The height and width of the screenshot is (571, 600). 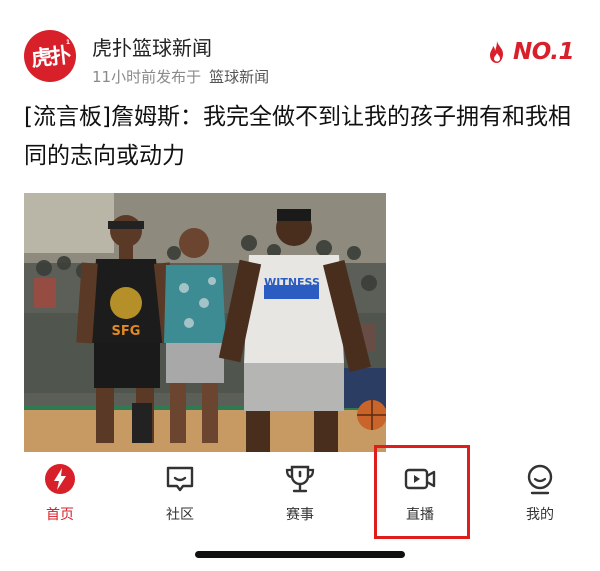 I want to click on nav-item-community: 社区, so click(x=180, y=497).